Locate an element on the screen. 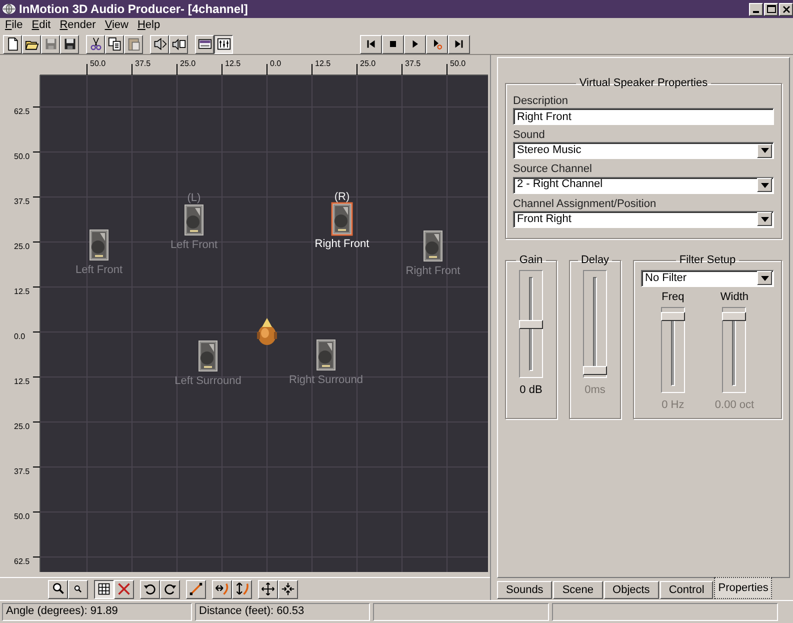  play-record-icon is located at coordinates (437, 44).